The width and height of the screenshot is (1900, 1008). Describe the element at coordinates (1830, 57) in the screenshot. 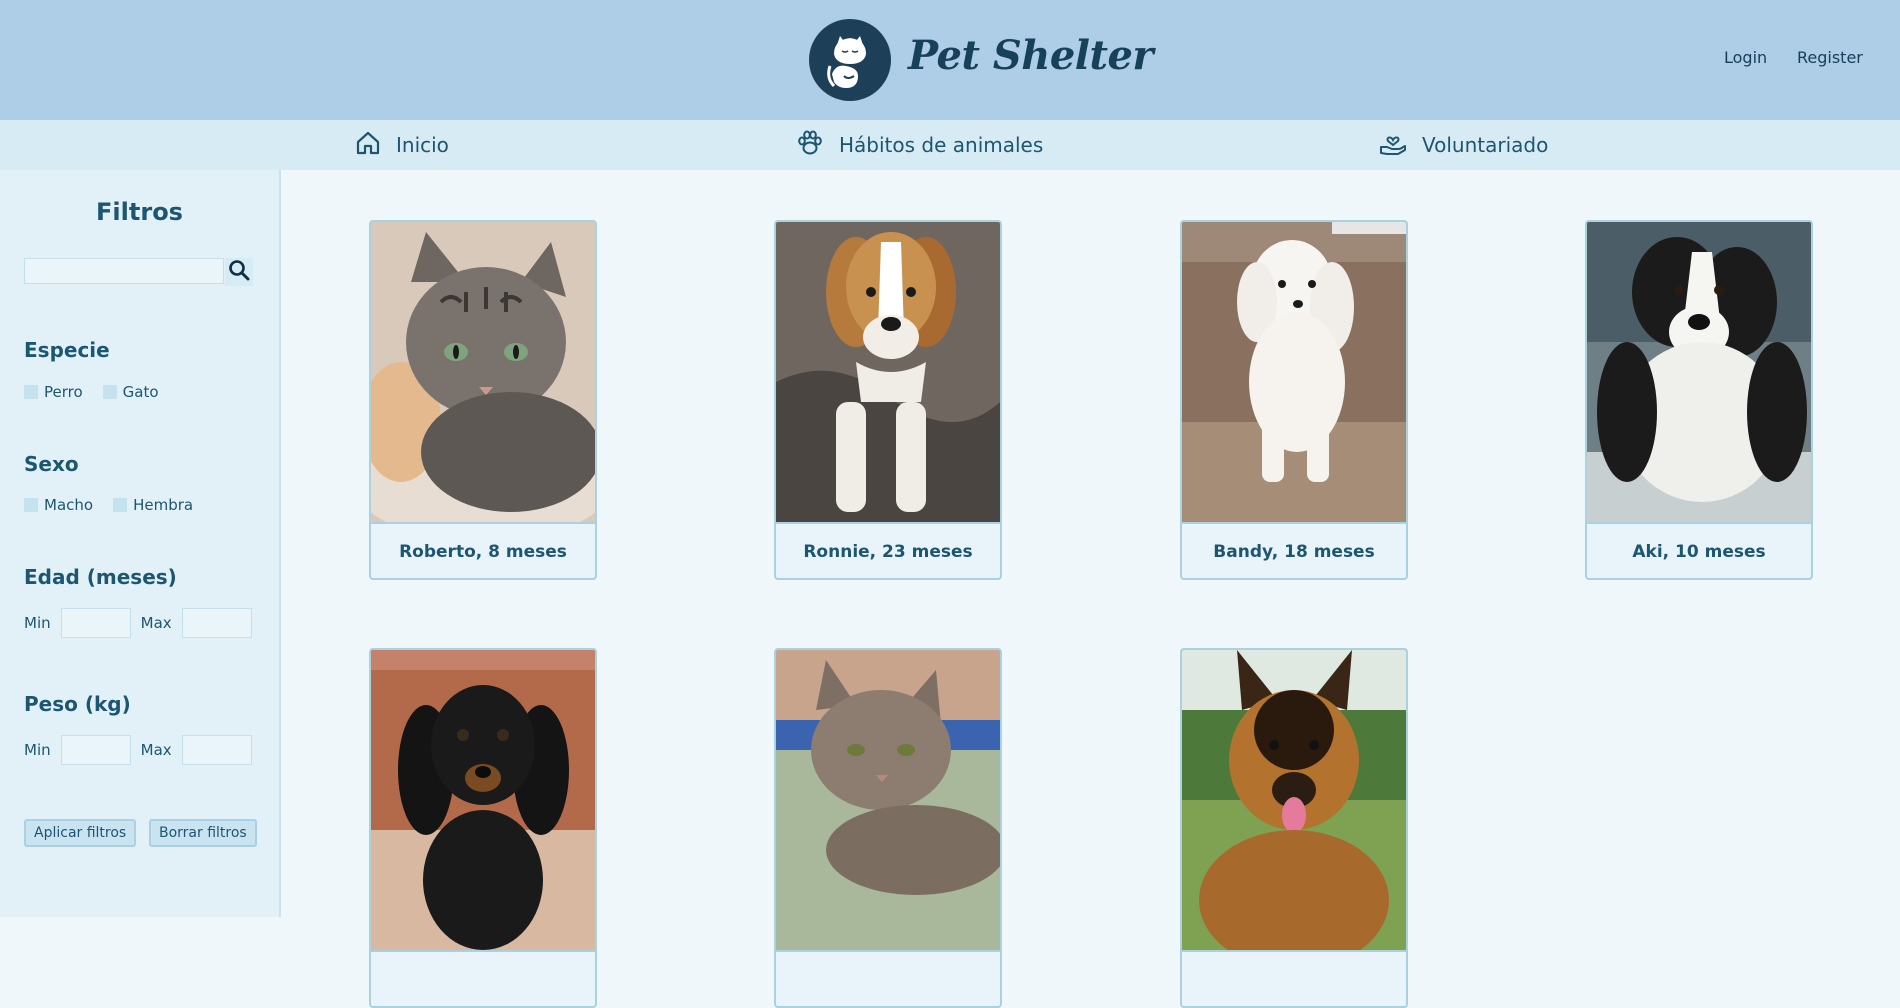

I see `register-link: Register` at that location.